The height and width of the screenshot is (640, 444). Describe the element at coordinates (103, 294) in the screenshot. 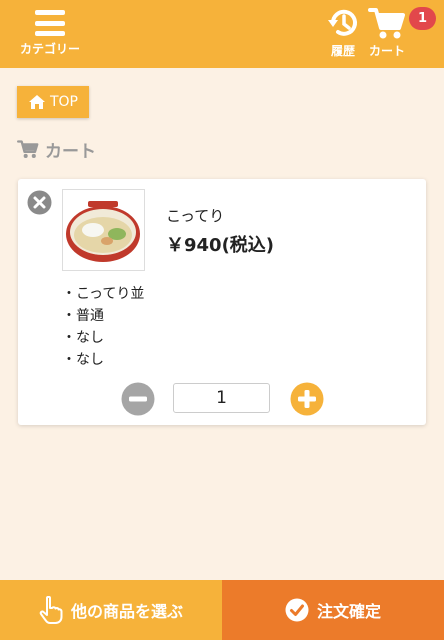

I see `option-line: ・こってり並` at that location.